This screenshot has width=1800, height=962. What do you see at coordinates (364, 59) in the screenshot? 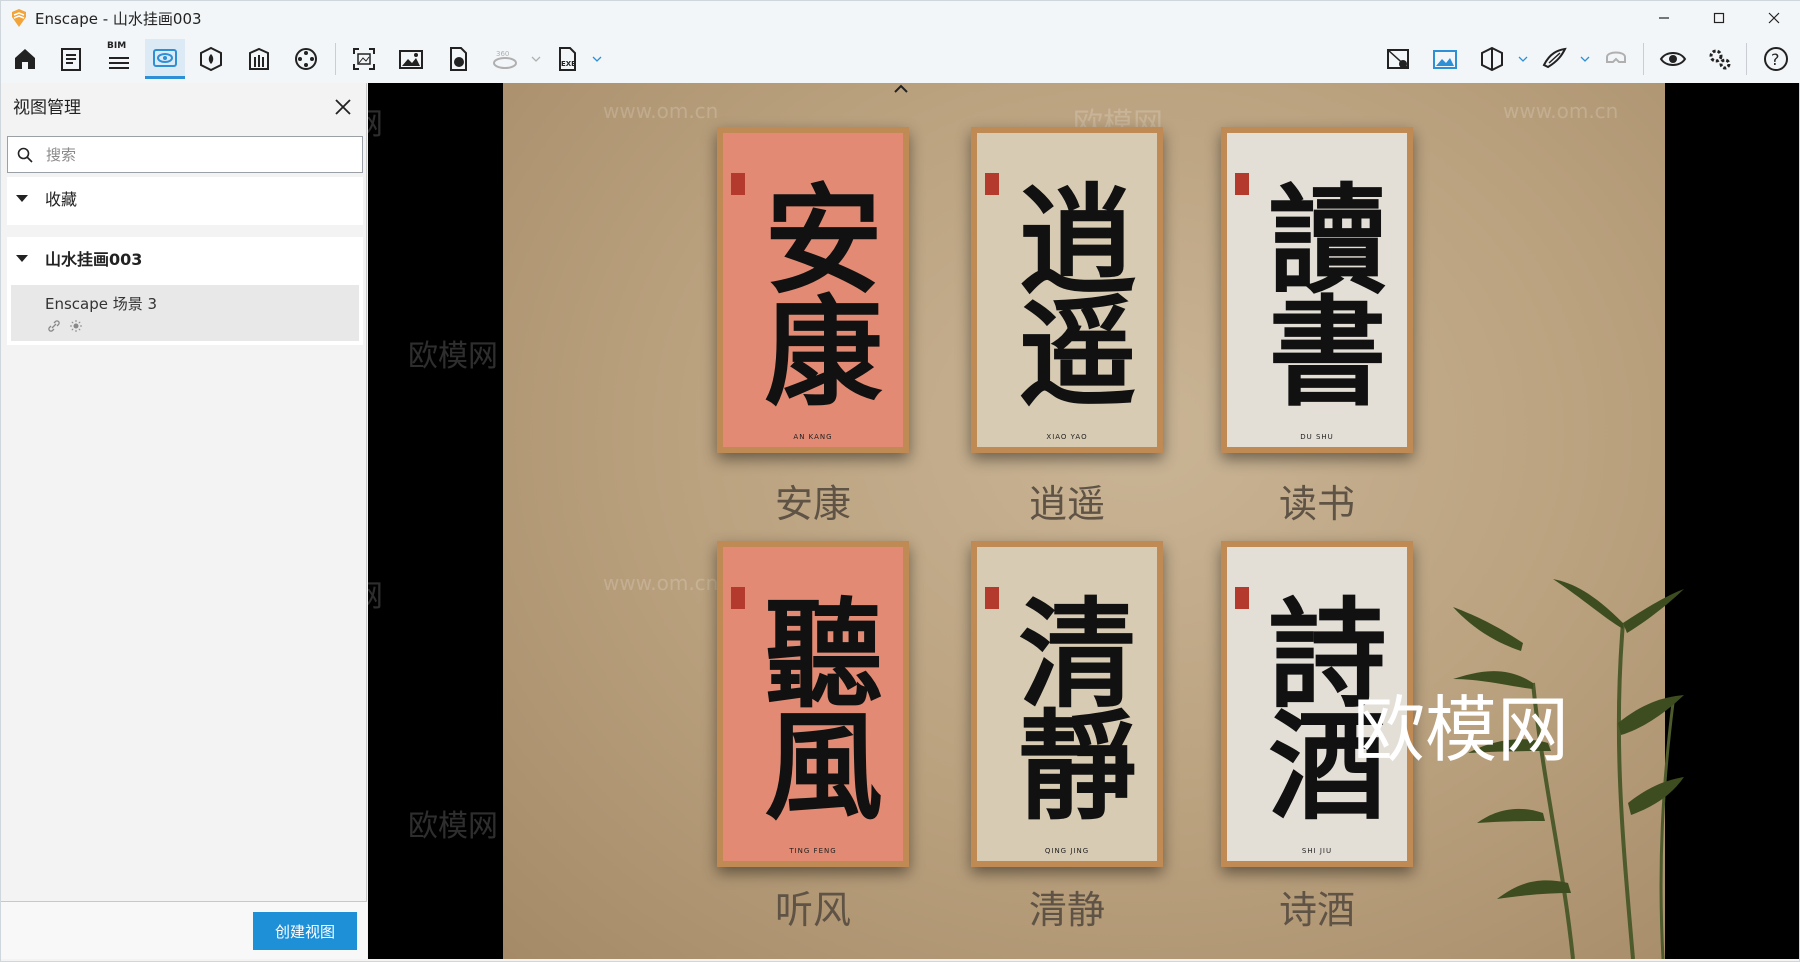
I see `screenshot-button` at bounding box center [364, 59].